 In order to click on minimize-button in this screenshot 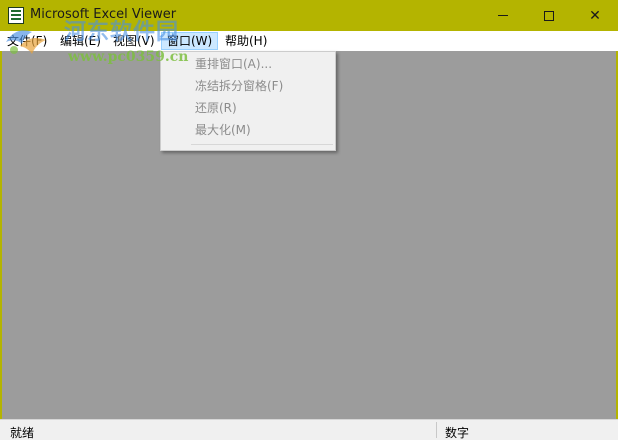, I will do `click(503, 15)`.